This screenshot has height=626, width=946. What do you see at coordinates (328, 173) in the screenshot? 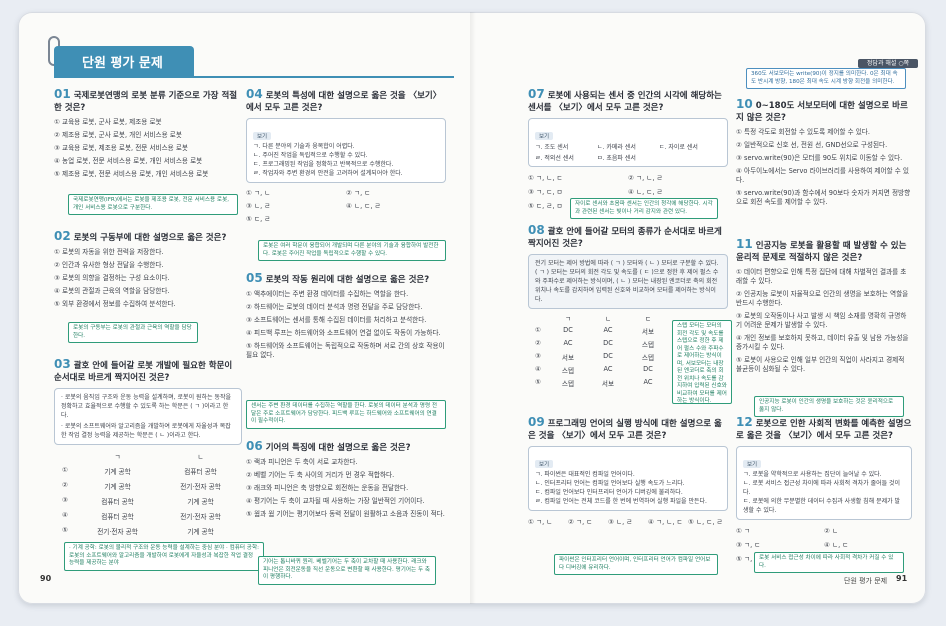
I see `choice-line: ㄹ. 작업자와 주변 환경의 안전을 고려하여 설계되어야 한다.` at bounding box center [328, 173].